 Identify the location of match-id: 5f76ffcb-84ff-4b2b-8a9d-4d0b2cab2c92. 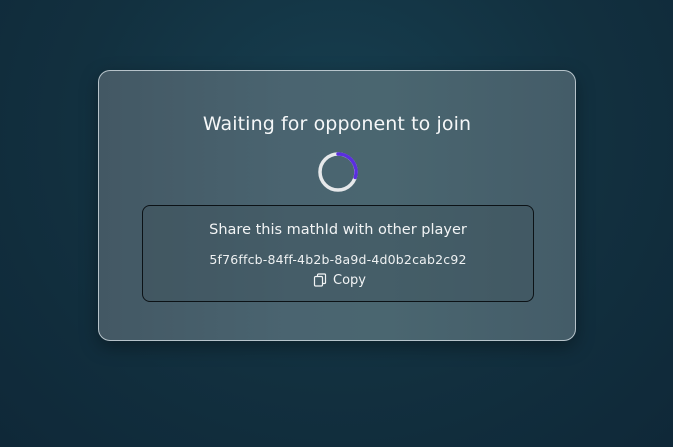
(338, 259).